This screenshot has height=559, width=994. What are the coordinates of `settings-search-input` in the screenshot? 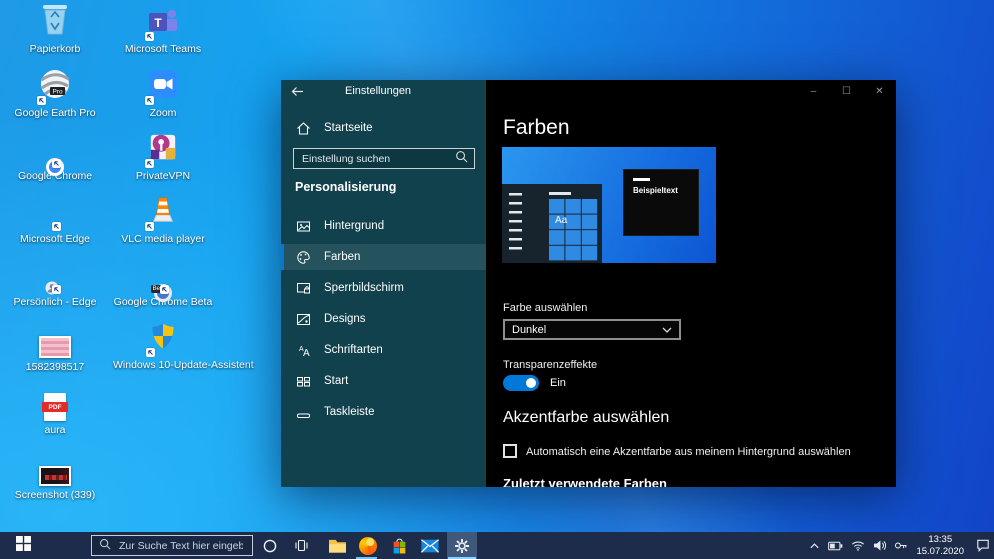 It's located at (377, 158).